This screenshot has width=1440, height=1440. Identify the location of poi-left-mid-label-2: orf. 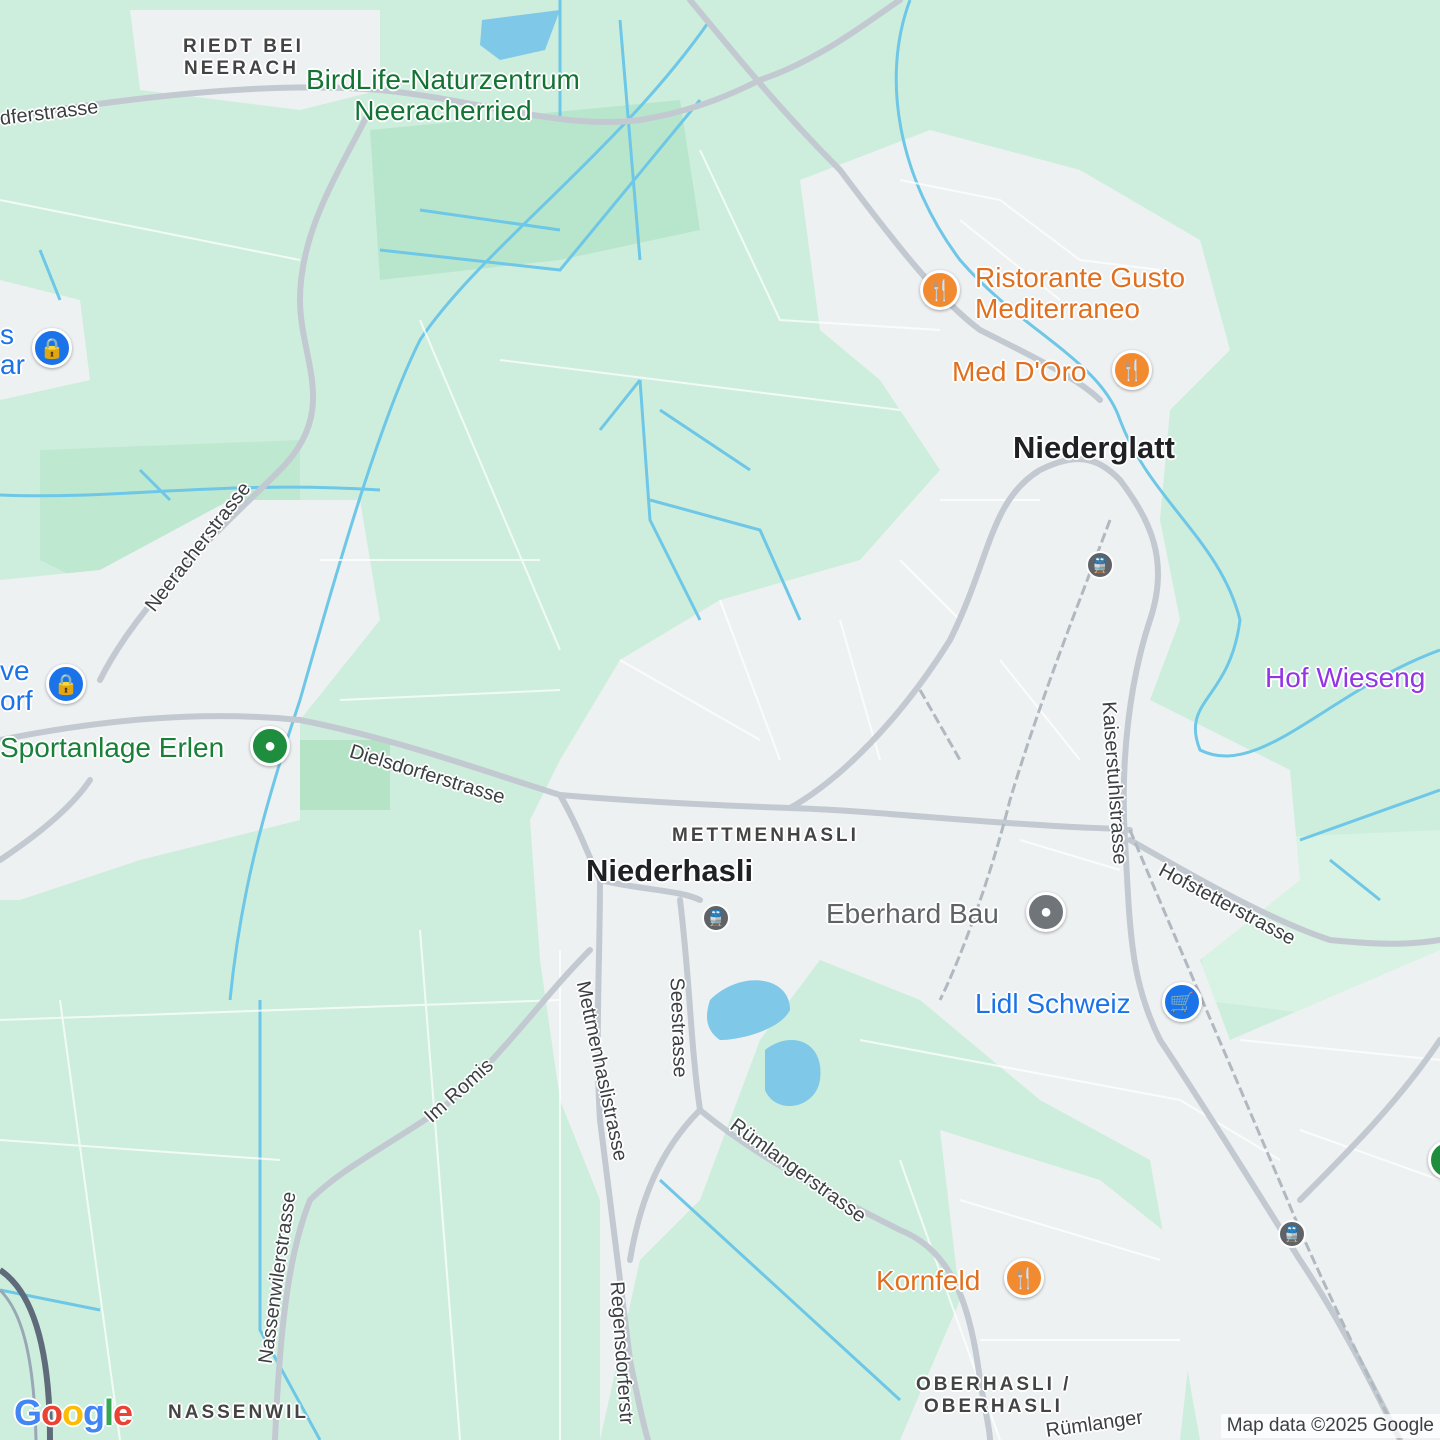
(16, 700).